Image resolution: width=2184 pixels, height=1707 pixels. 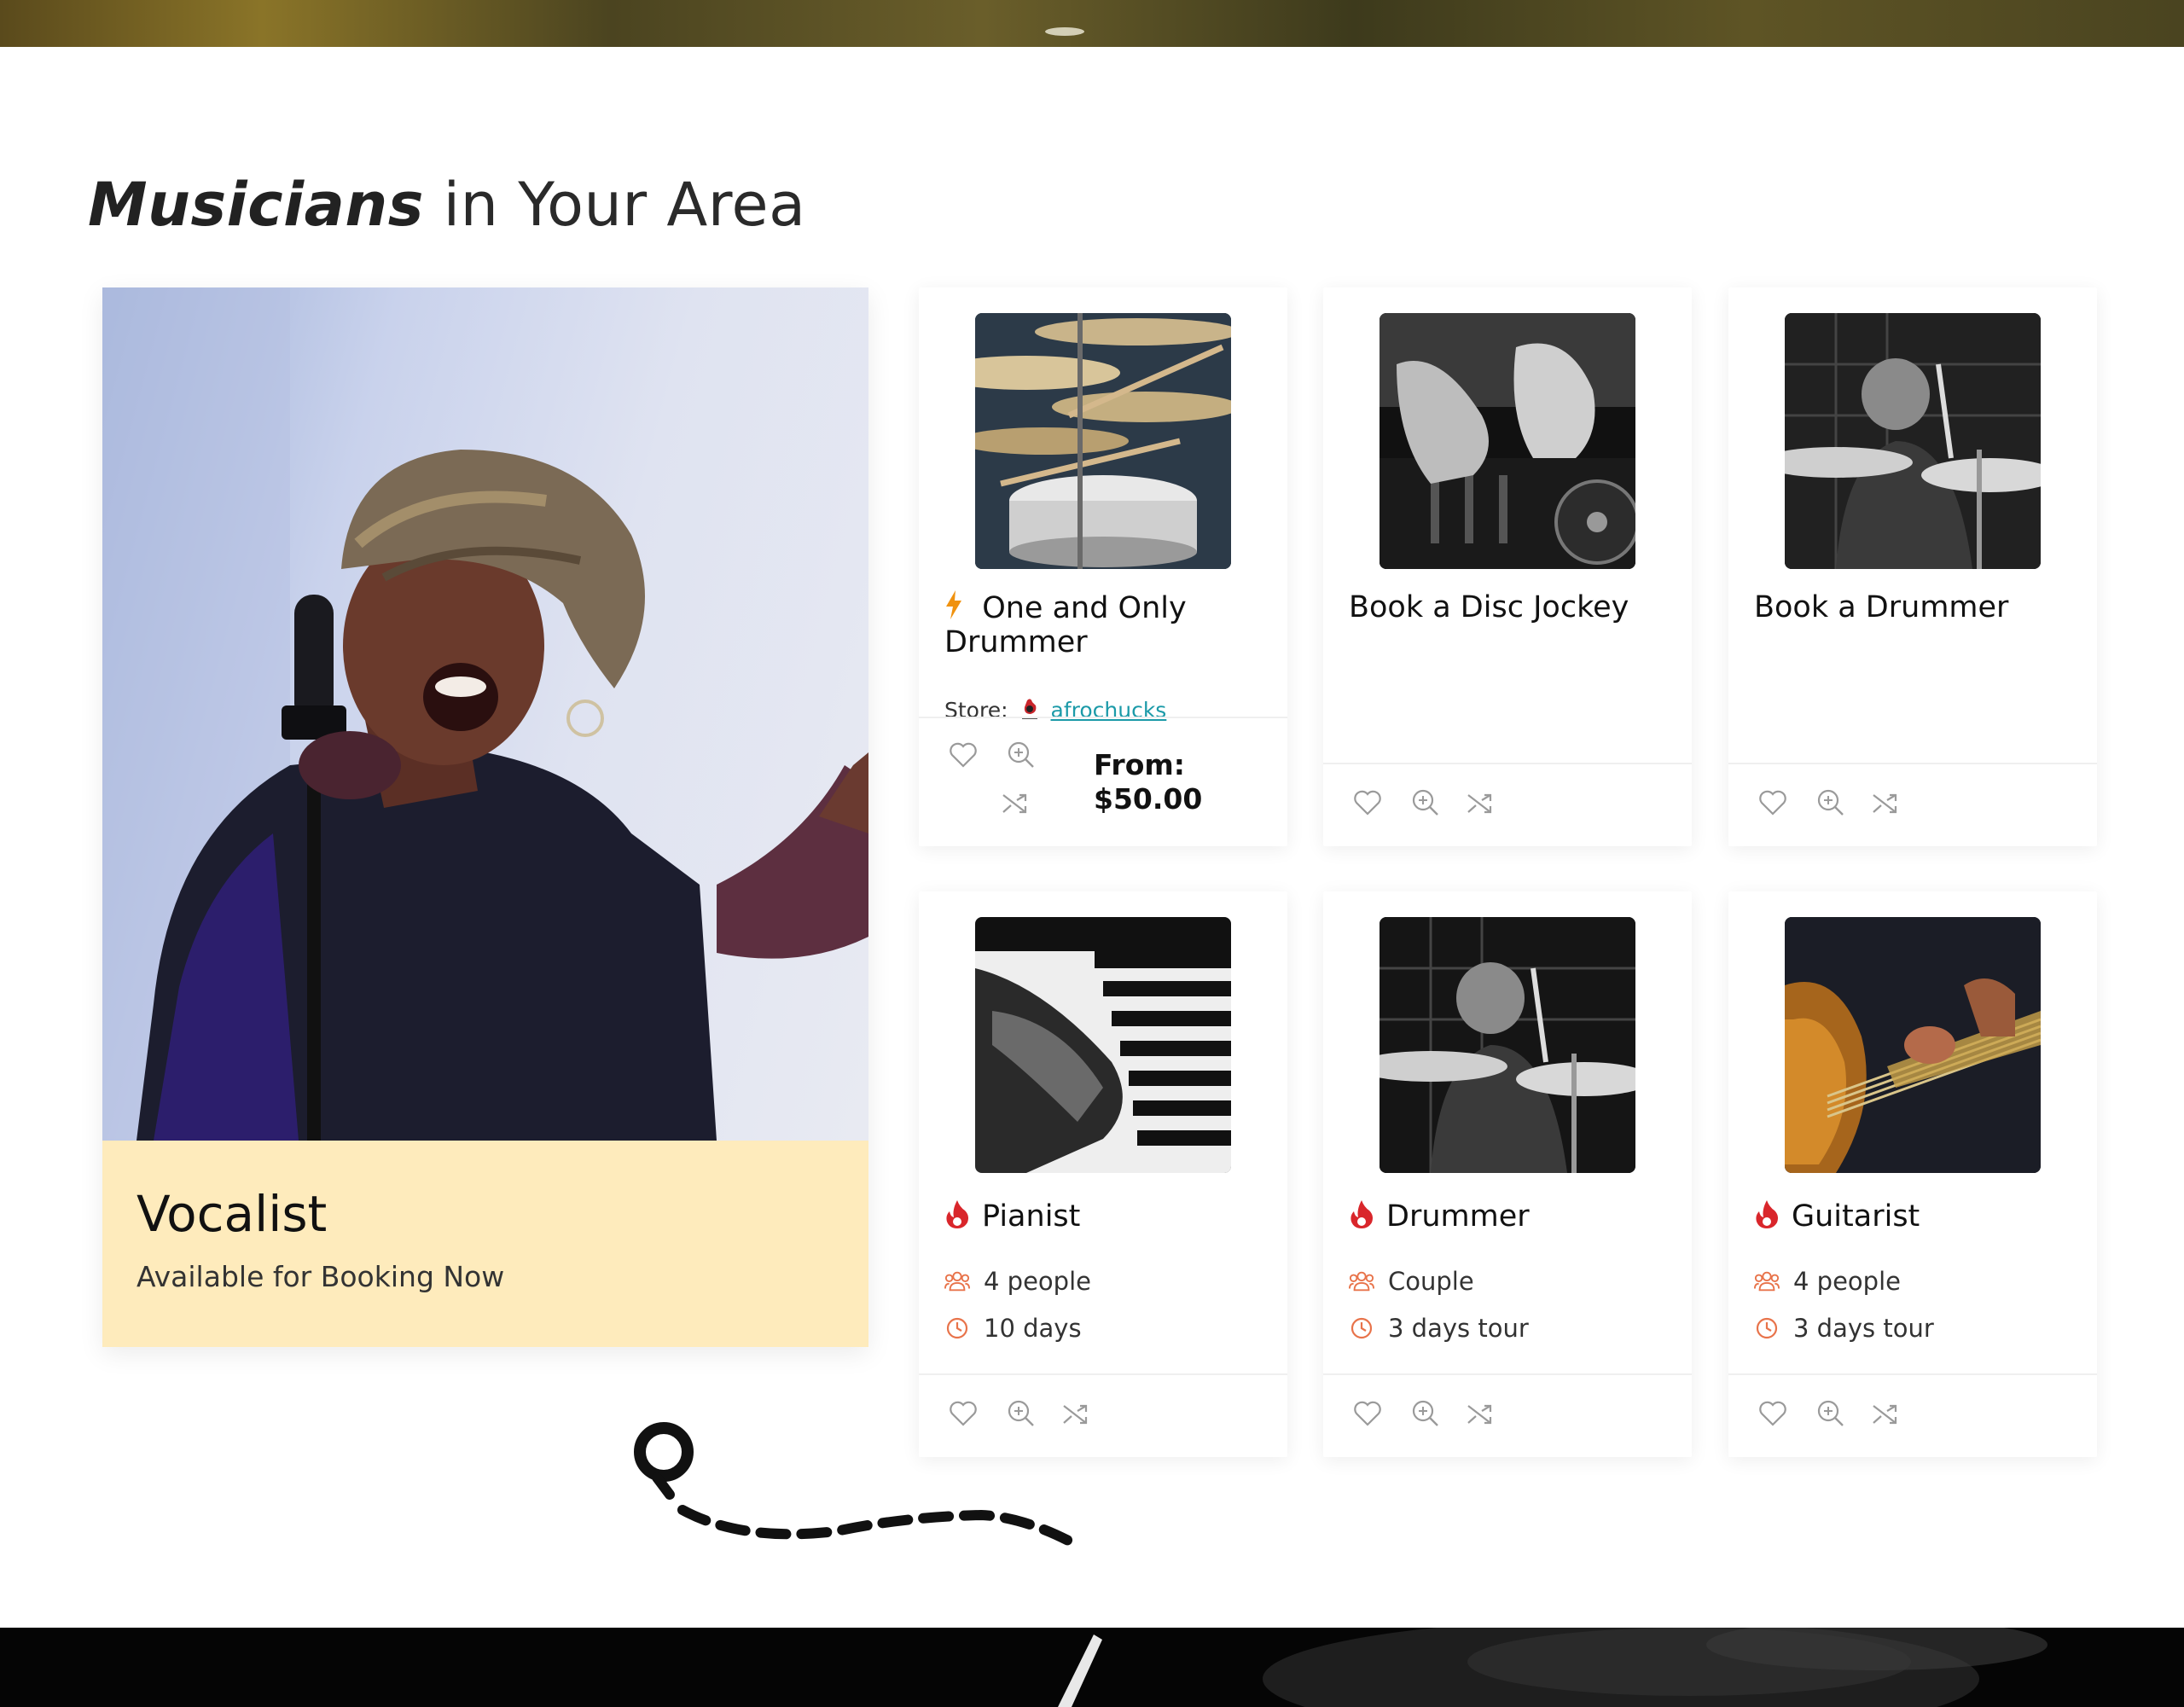 What do you see at coordinates (1065, 625) in the screenshot?
I see `card-title-text: One and Only Drummer` at bounding box center [1065, 625].